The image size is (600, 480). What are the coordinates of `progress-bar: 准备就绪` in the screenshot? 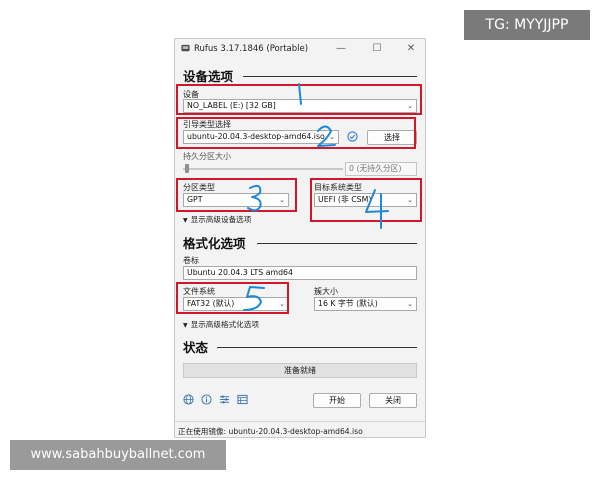 It's located at (300, 370).